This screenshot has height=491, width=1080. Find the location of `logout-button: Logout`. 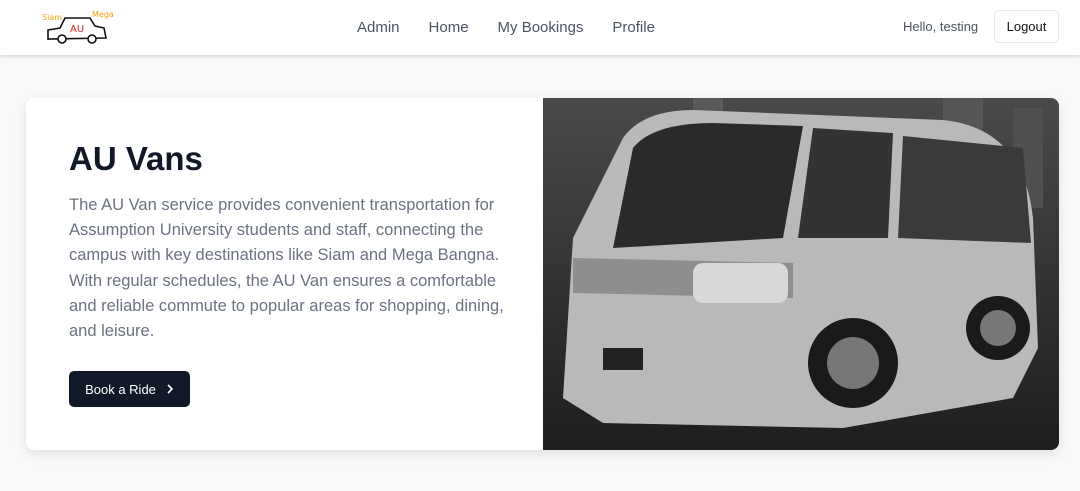

logout-button: Logout is located at coordinates (1026, 26).